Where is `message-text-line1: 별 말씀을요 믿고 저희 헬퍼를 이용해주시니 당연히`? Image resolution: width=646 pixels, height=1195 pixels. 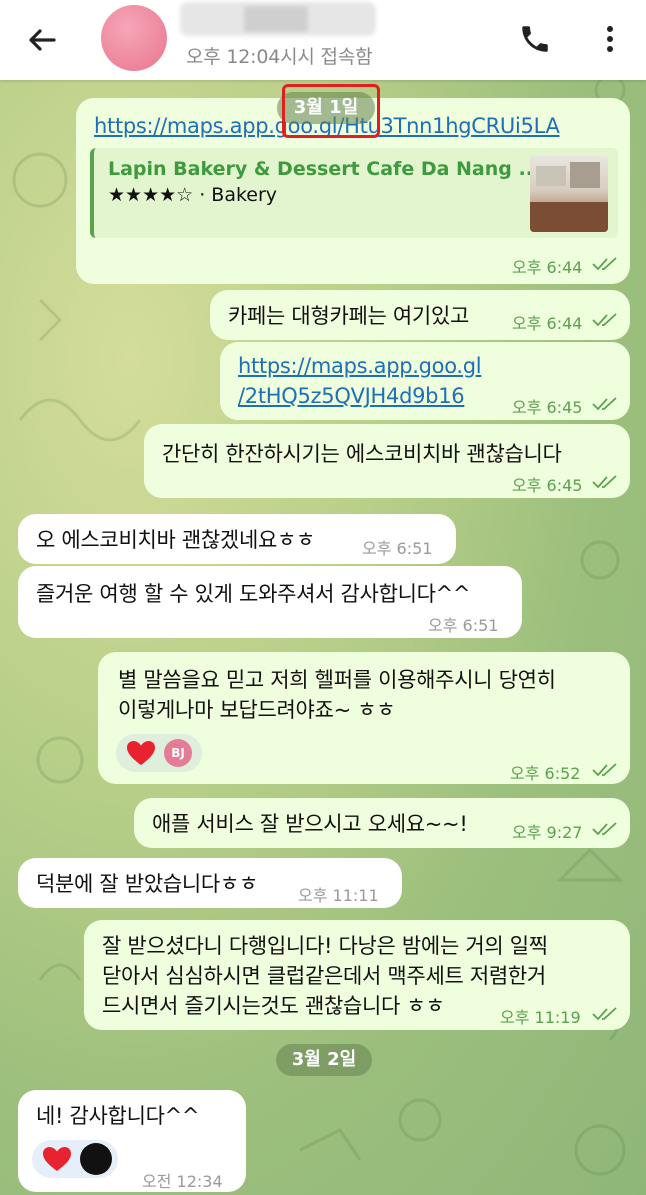
message-text-line1: 별 말씀을요 믿고 저희 헬퍼를 이용해주시니 당연히 is located at coordinates (337, 680).